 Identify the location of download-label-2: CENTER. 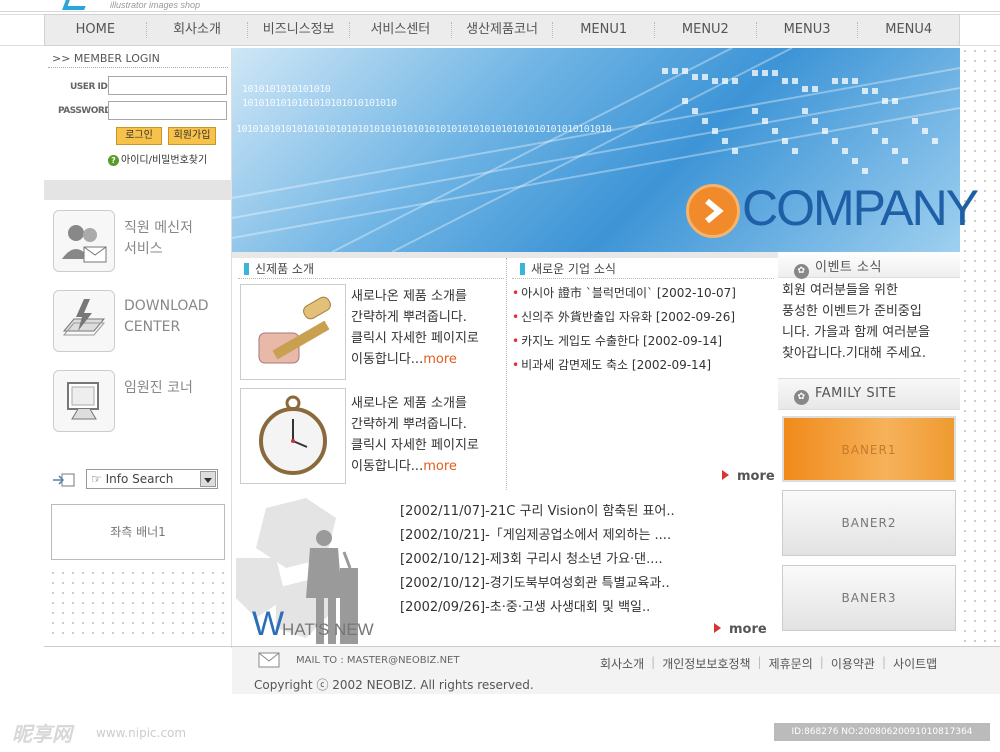
(152, 327).